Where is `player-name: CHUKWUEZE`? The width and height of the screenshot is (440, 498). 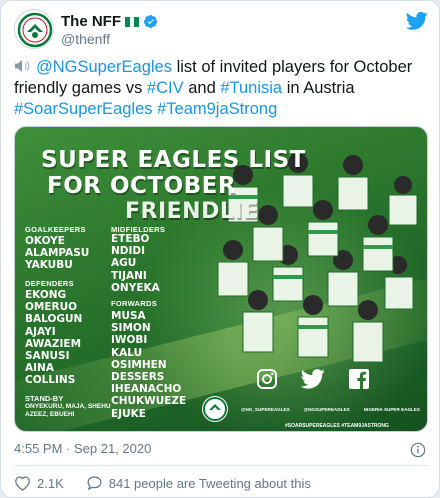 player-name: CHUKWUEZE is located at coordinates (149, 401).